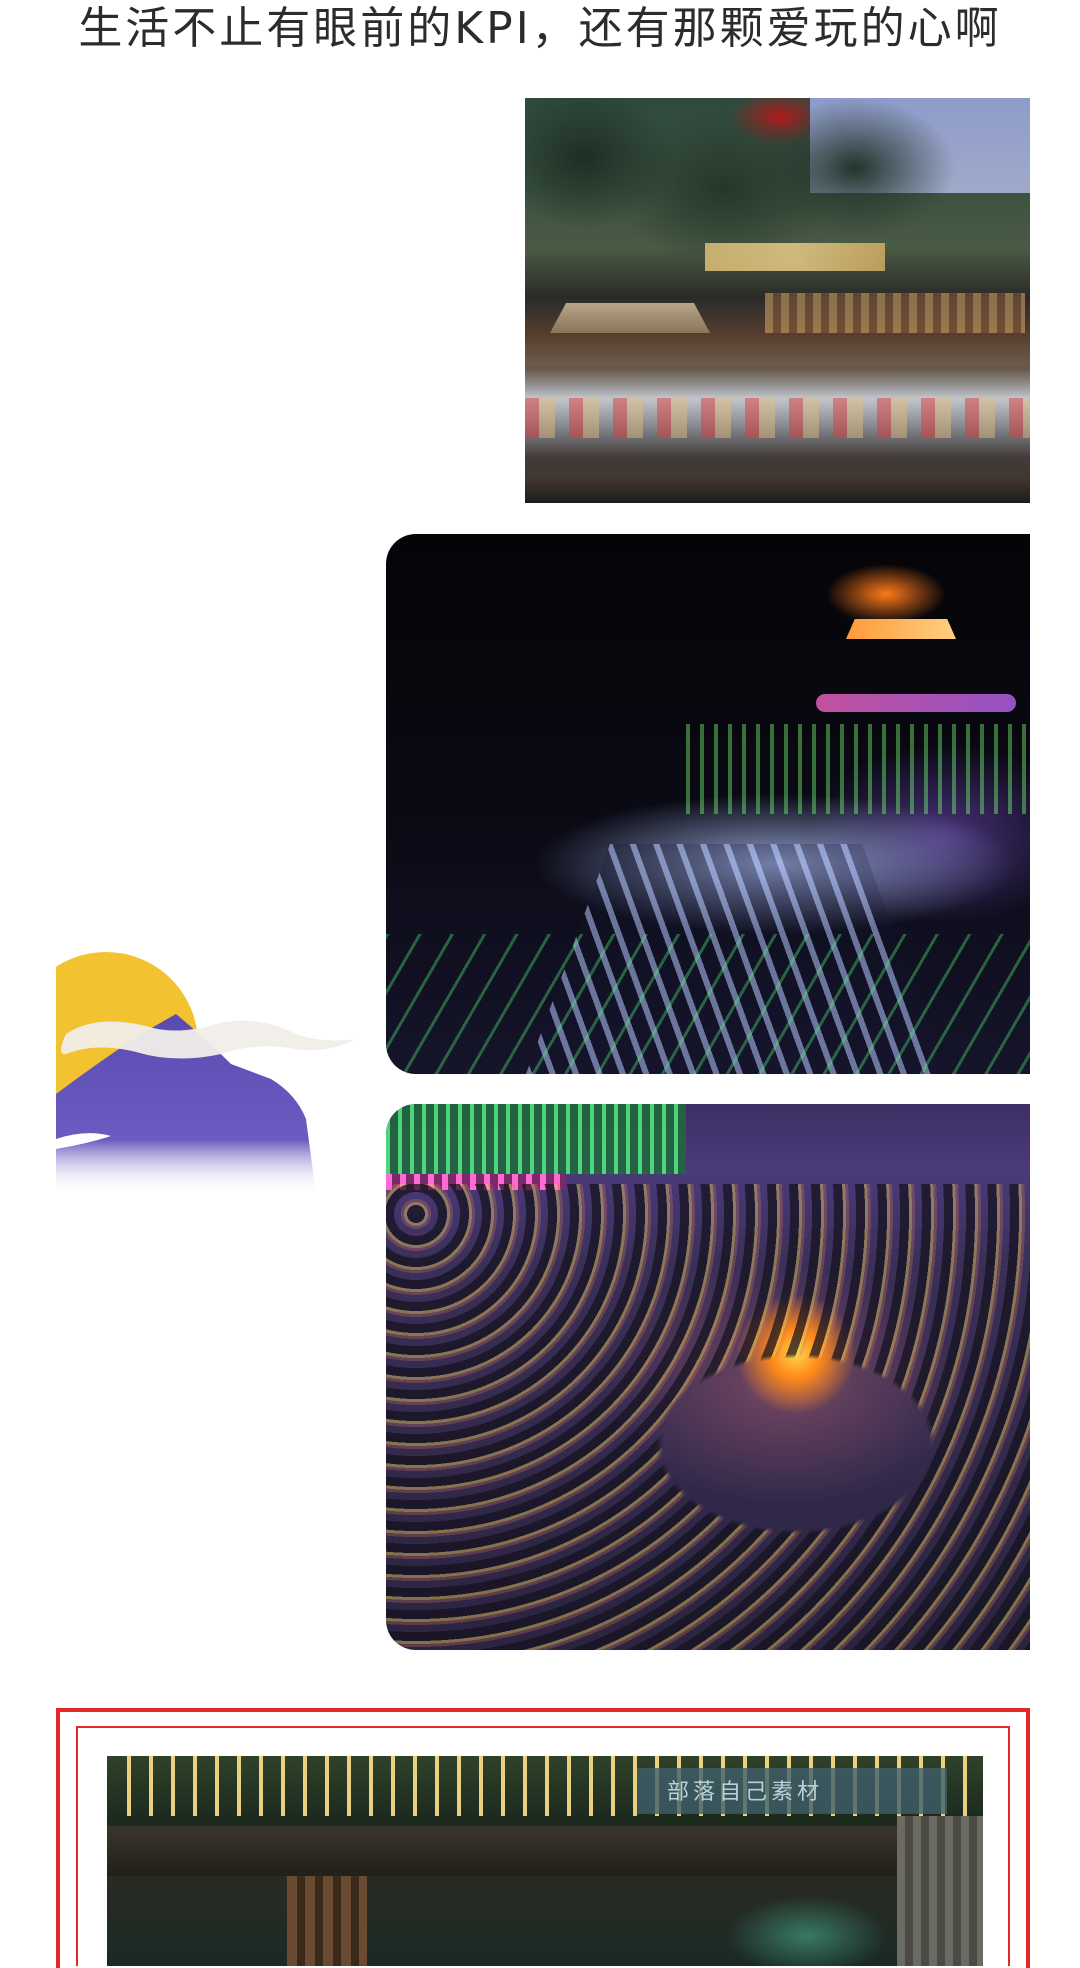 Image resolution: width=1080 pixels, height=1968 pixels. What do you see at coordinates (630, 318) in the screenshot?
I see `photo-pavilion` at bounding box center [630, 318].